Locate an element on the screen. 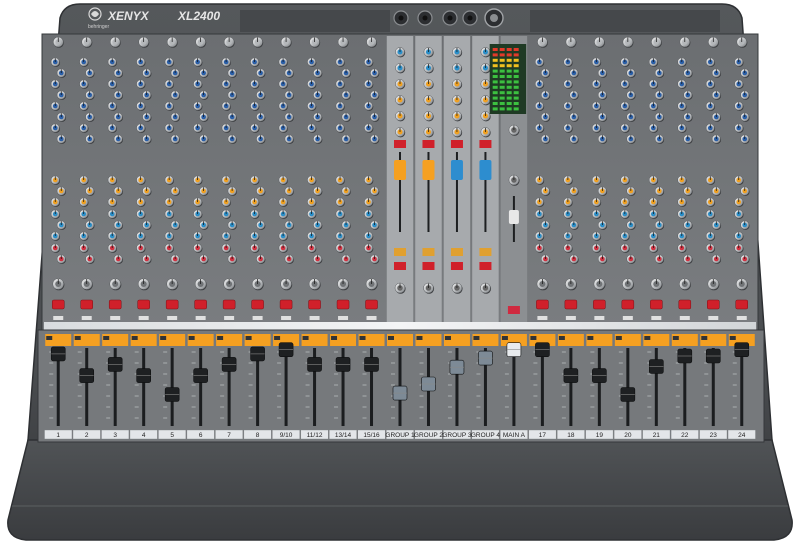 This screenshot has width=800, height=556. channel-strip is located at coordinates (457, 181).